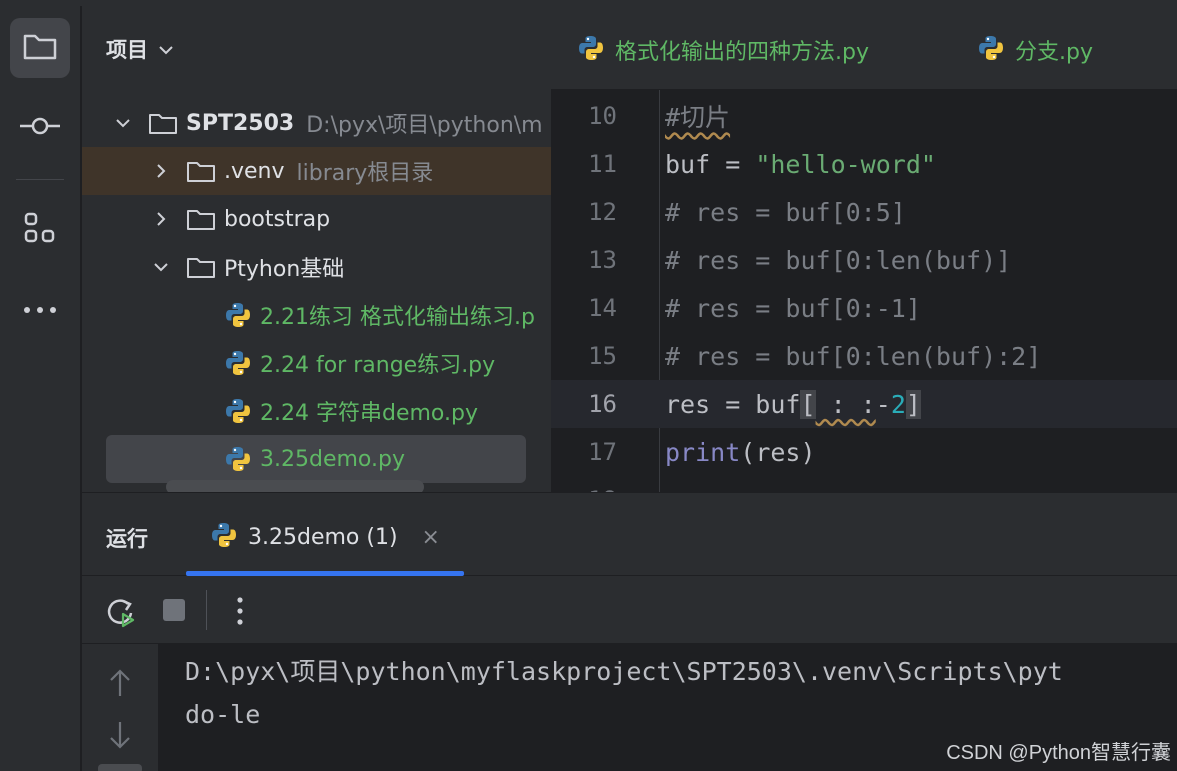 The height and width of the screenshot is (771, 1177). What do you see at coordinates (793, 404) in the screenshot?
I see `code-text: res = buf[ : :-2]` at bounding box center [793, 404].